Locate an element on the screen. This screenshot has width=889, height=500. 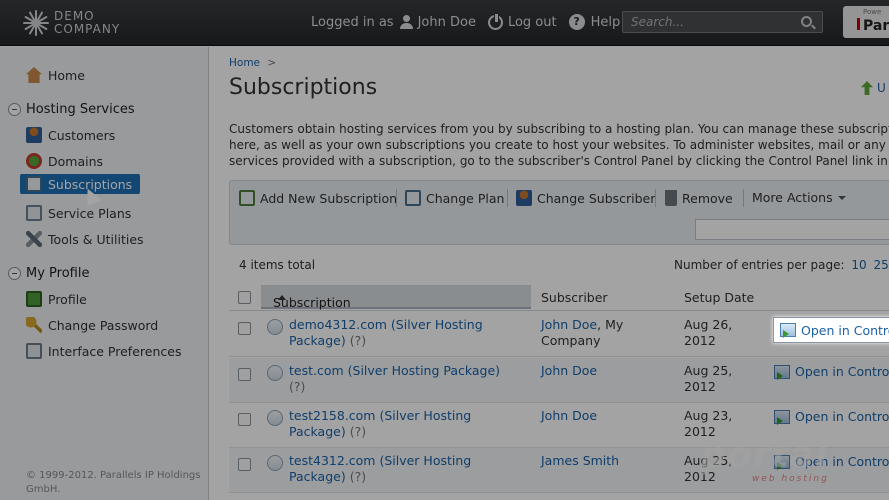
subscriber-cell: John Doe is located at coordinates (591, 416).